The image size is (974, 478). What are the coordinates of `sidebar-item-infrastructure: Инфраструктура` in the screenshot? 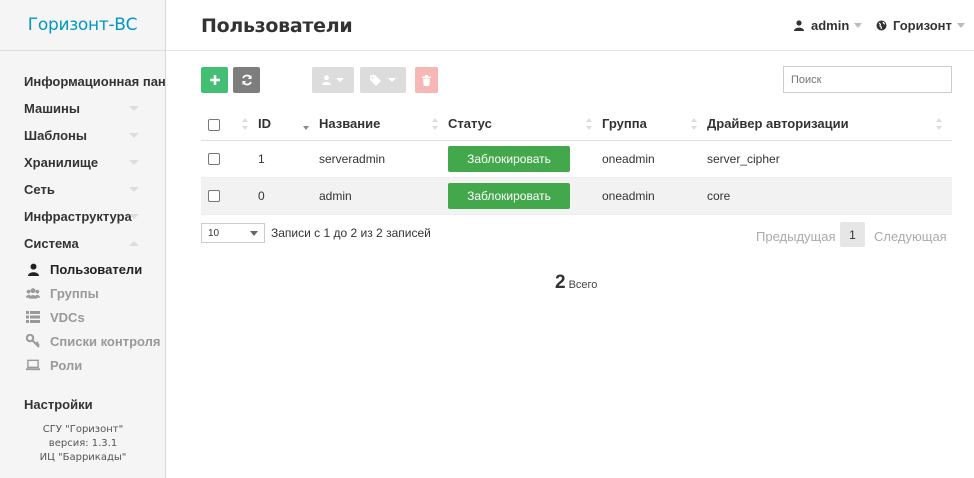 It's located at (82, 216).